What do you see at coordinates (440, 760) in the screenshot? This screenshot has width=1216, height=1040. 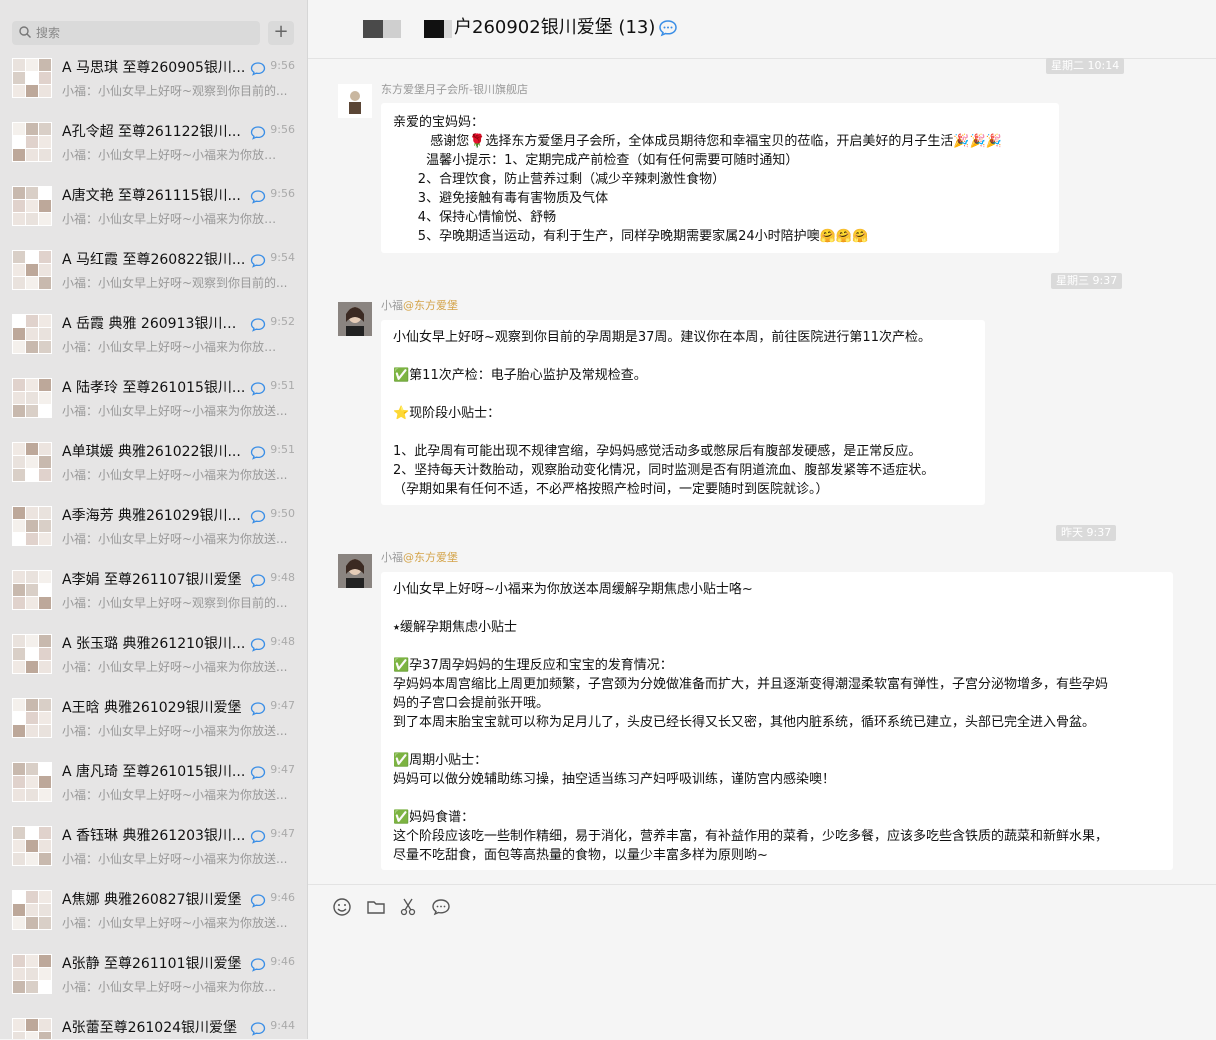 I see `message-line: ✅周期小贴士：` at bounding box center [440, 760].